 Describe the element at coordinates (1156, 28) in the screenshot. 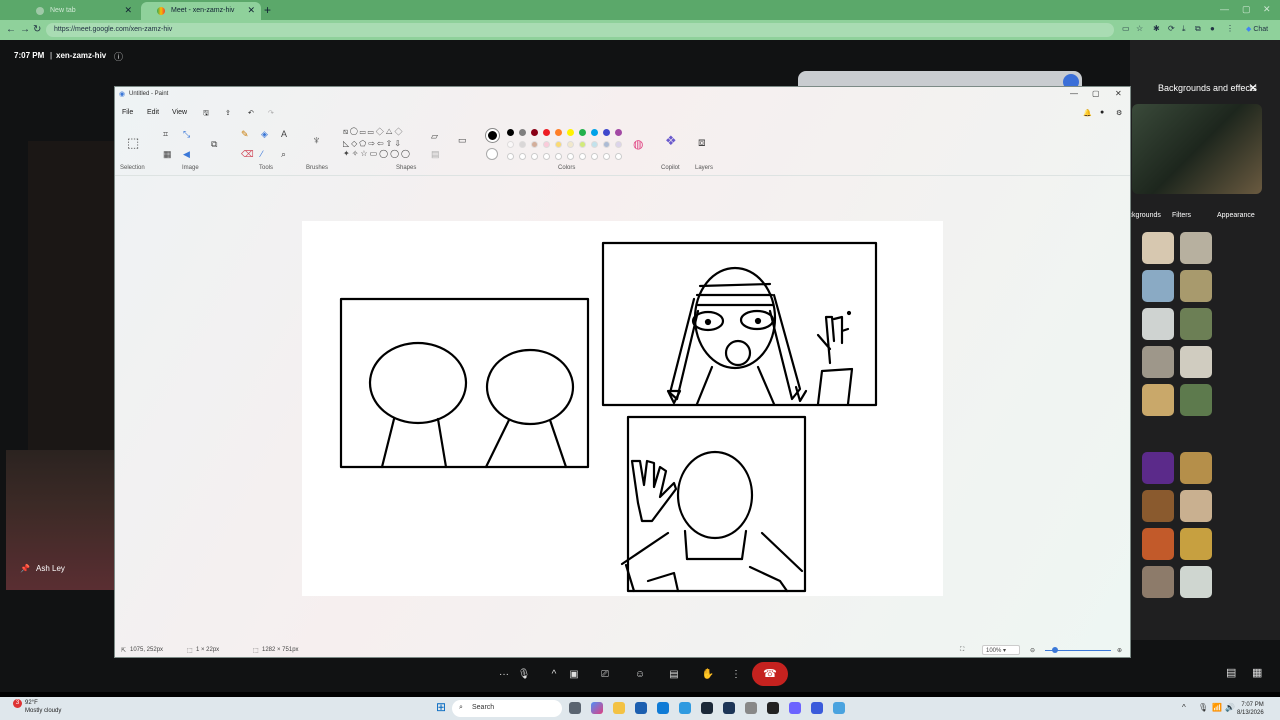

I see `extensions-icon: ✱` at that location.